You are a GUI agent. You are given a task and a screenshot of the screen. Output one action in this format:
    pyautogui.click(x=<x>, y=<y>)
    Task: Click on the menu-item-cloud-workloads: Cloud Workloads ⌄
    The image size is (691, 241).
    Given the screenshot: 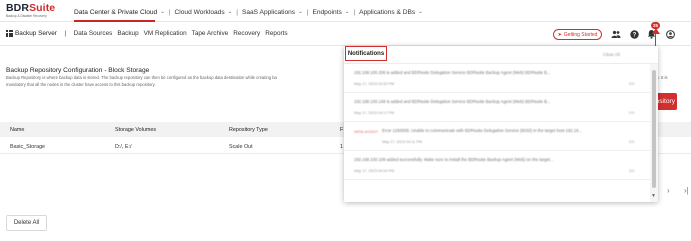 What is the action you would take?
    pyautogui.click(x=204, y=12)
    